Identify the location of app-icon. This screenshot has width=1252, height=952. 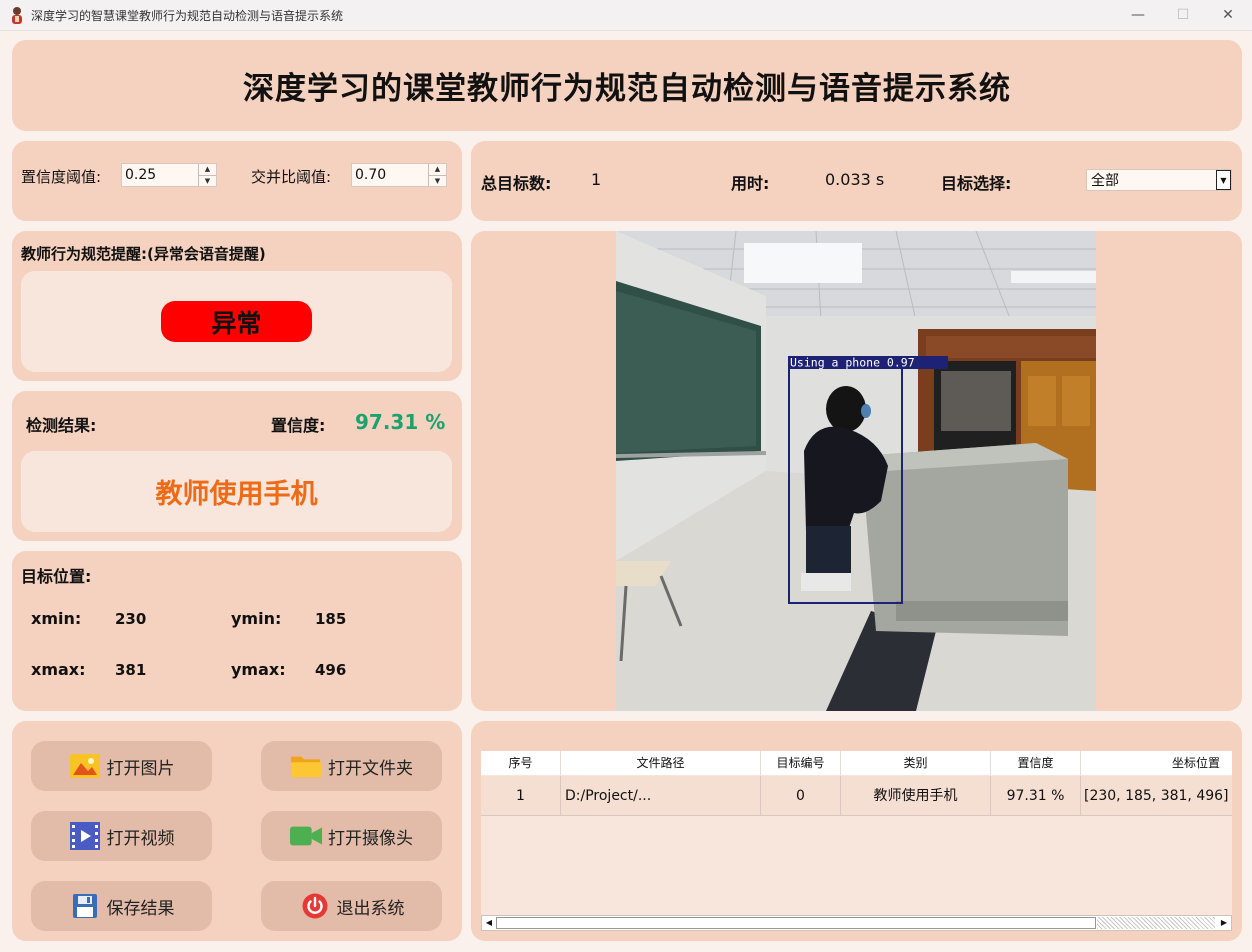
(17, 15).